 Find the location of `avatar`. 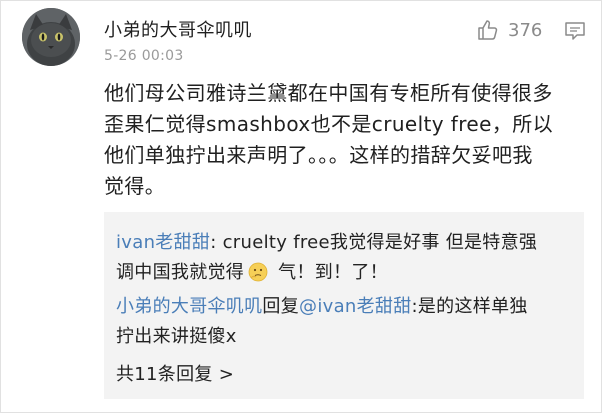

avatar is located at coordinates (51, 37).